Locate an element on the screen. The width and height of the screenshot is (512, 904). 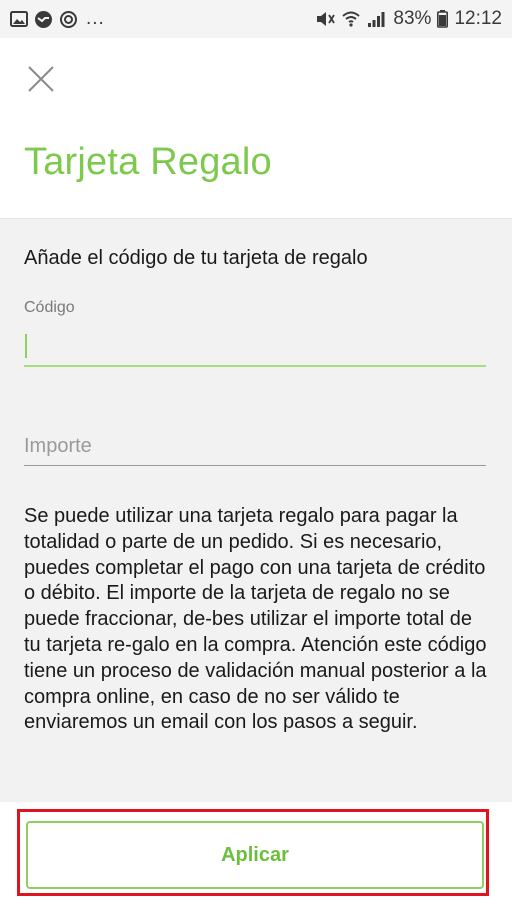
page-title: Tarjeta Regalo is located at coordinates (148, 162).